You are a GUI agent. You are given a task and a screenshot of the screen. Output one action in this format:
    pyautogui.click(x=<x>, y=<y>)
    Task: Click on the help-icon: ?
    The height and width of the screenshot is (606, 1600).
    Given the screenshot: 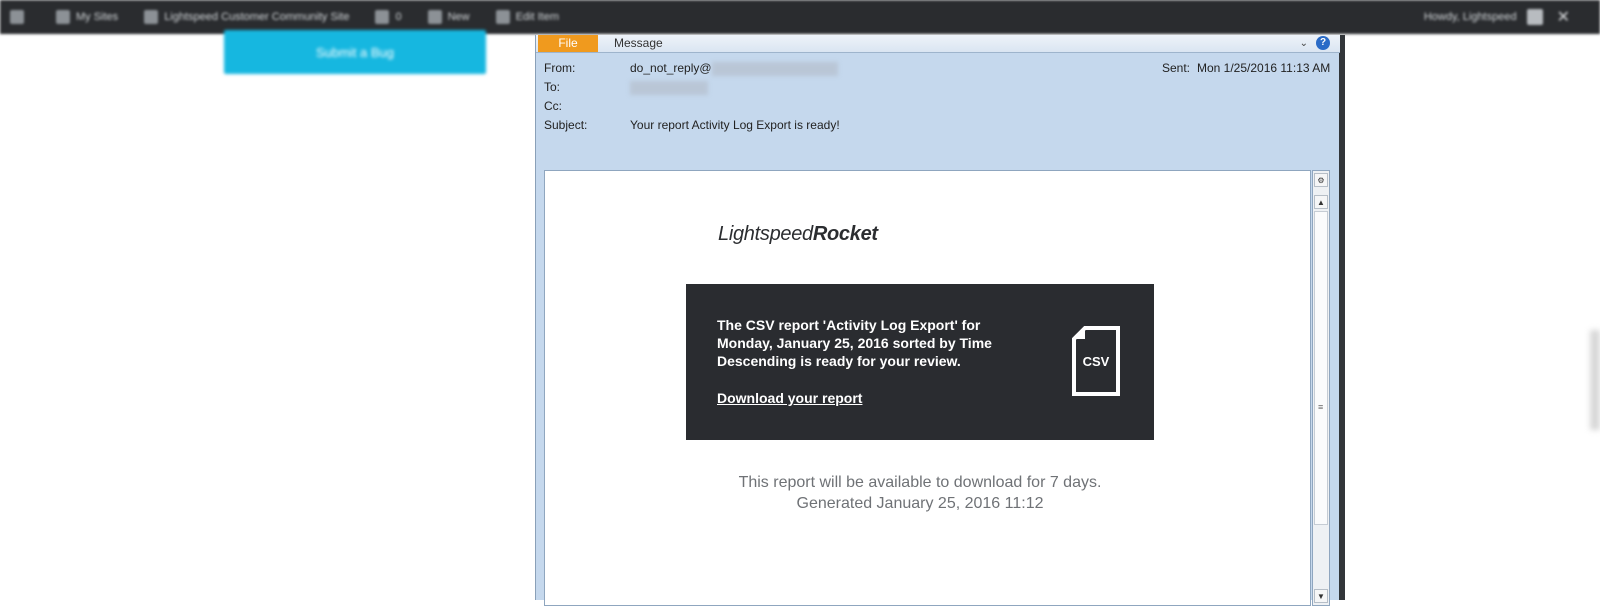 What is the action you would take?
    pyautogui.click(x=1323, y=43)
    